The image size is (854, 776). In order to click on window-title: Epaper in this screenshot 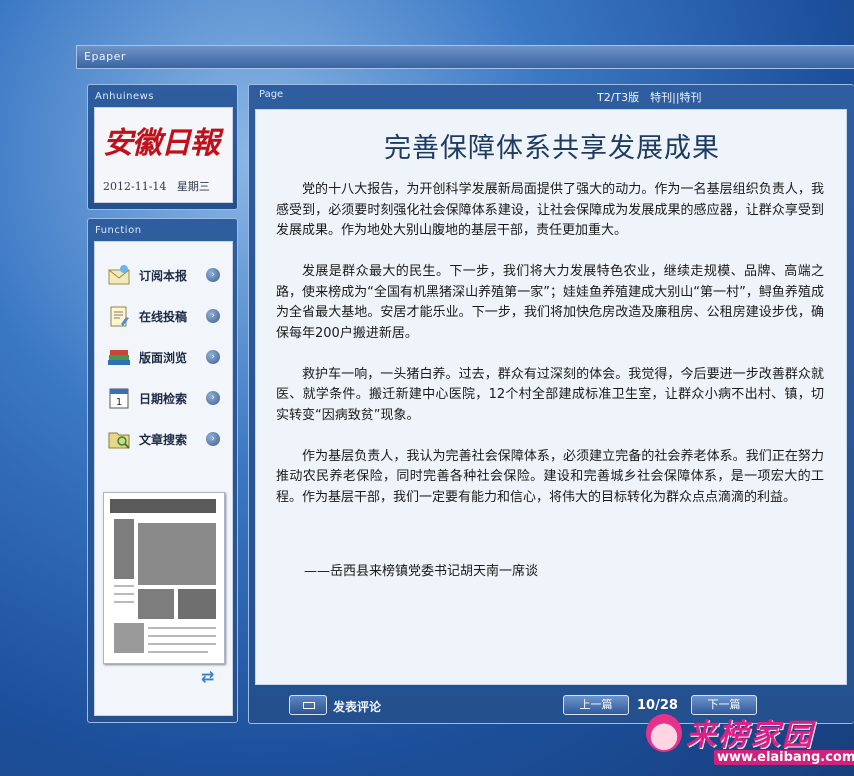, I will do `click(105, 56)`.